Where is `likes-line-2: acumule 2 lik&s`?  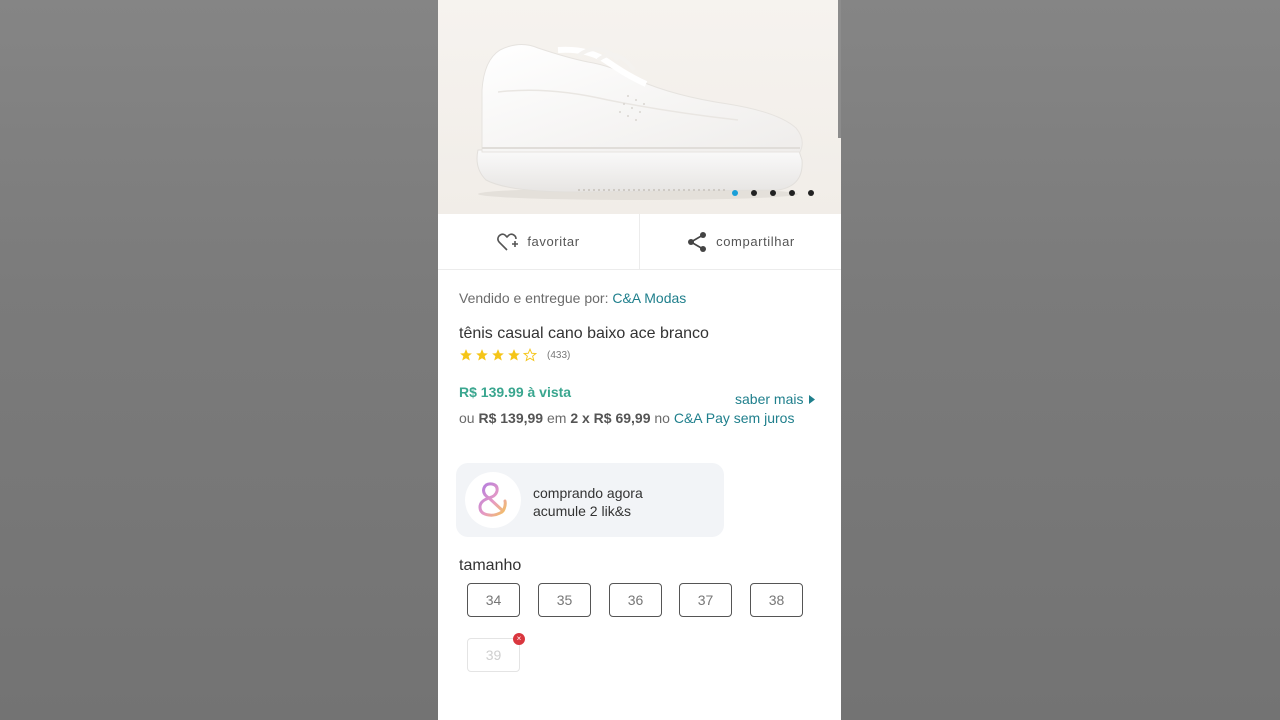
likes-line-2: acumule 2 lik&s is located at coordinates (582, 511).